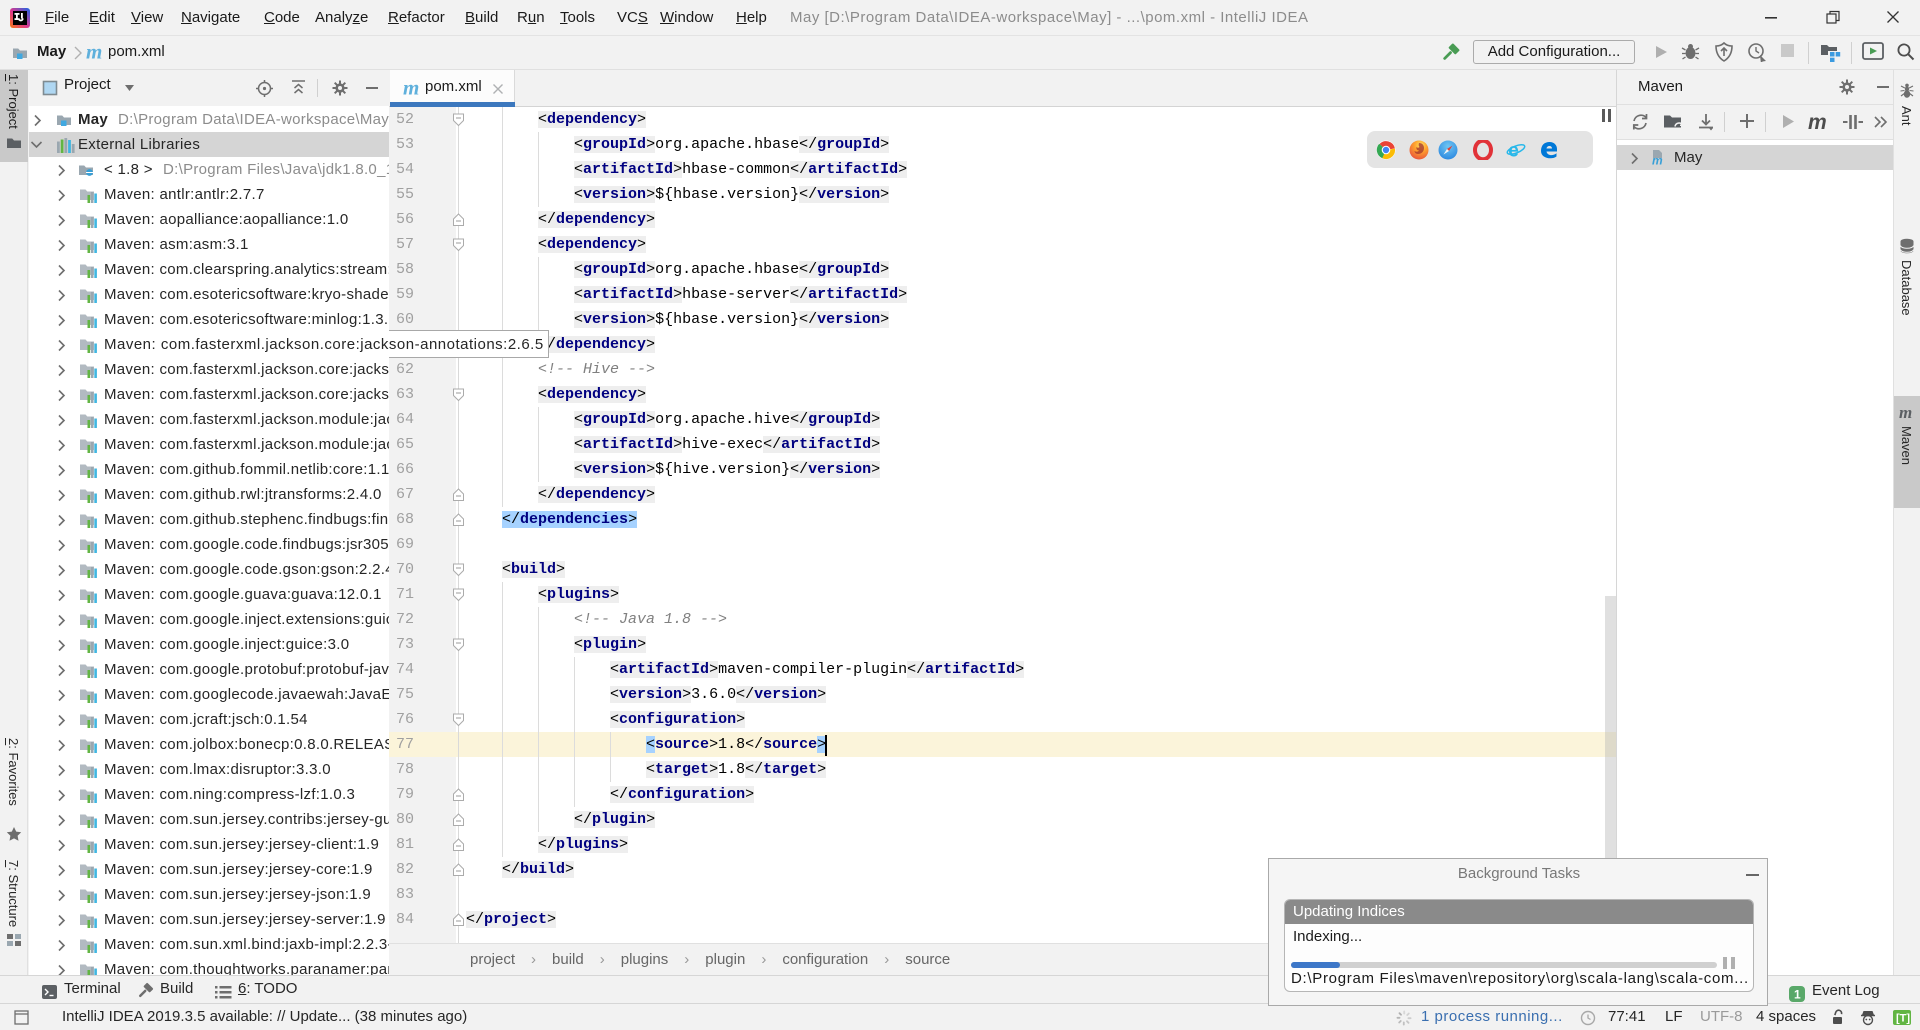  Describe the element at coordinates (1797, 995) in the screenshot. I see `svg-text: 1` at that location.